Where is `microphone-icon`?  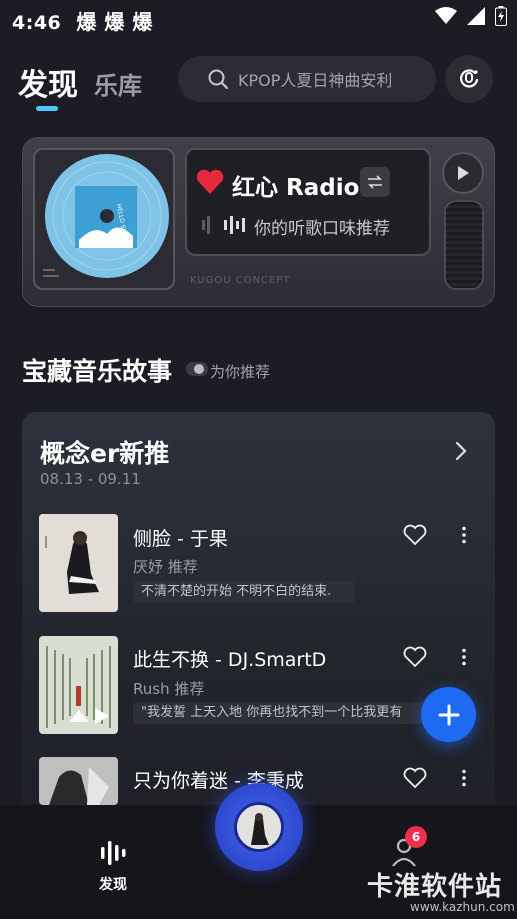
microphone-icon is located at coordinates (469, 78).